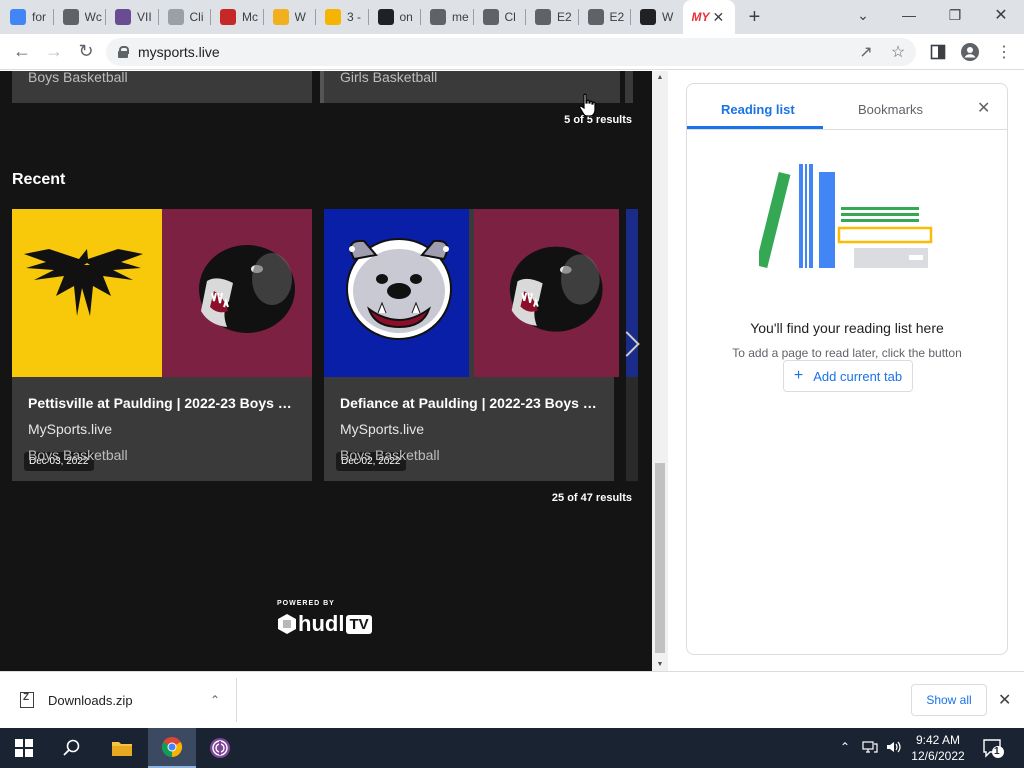 The image size is (1024, 768). I want to click on scroll-down-icon: ▼, so click(660, 664).